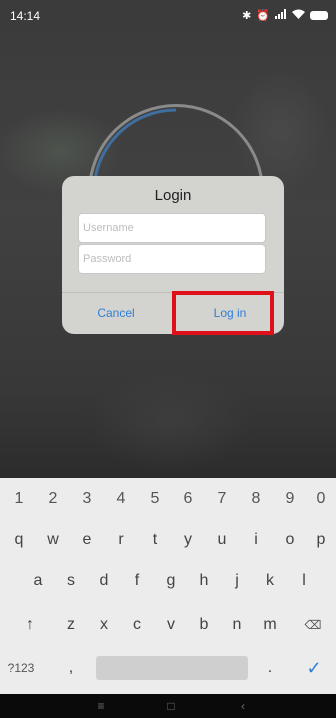 The image size is (336, 718). Describe the element at coordinates (104, 581) in the screenshot. I see `key-d: d` at that location.